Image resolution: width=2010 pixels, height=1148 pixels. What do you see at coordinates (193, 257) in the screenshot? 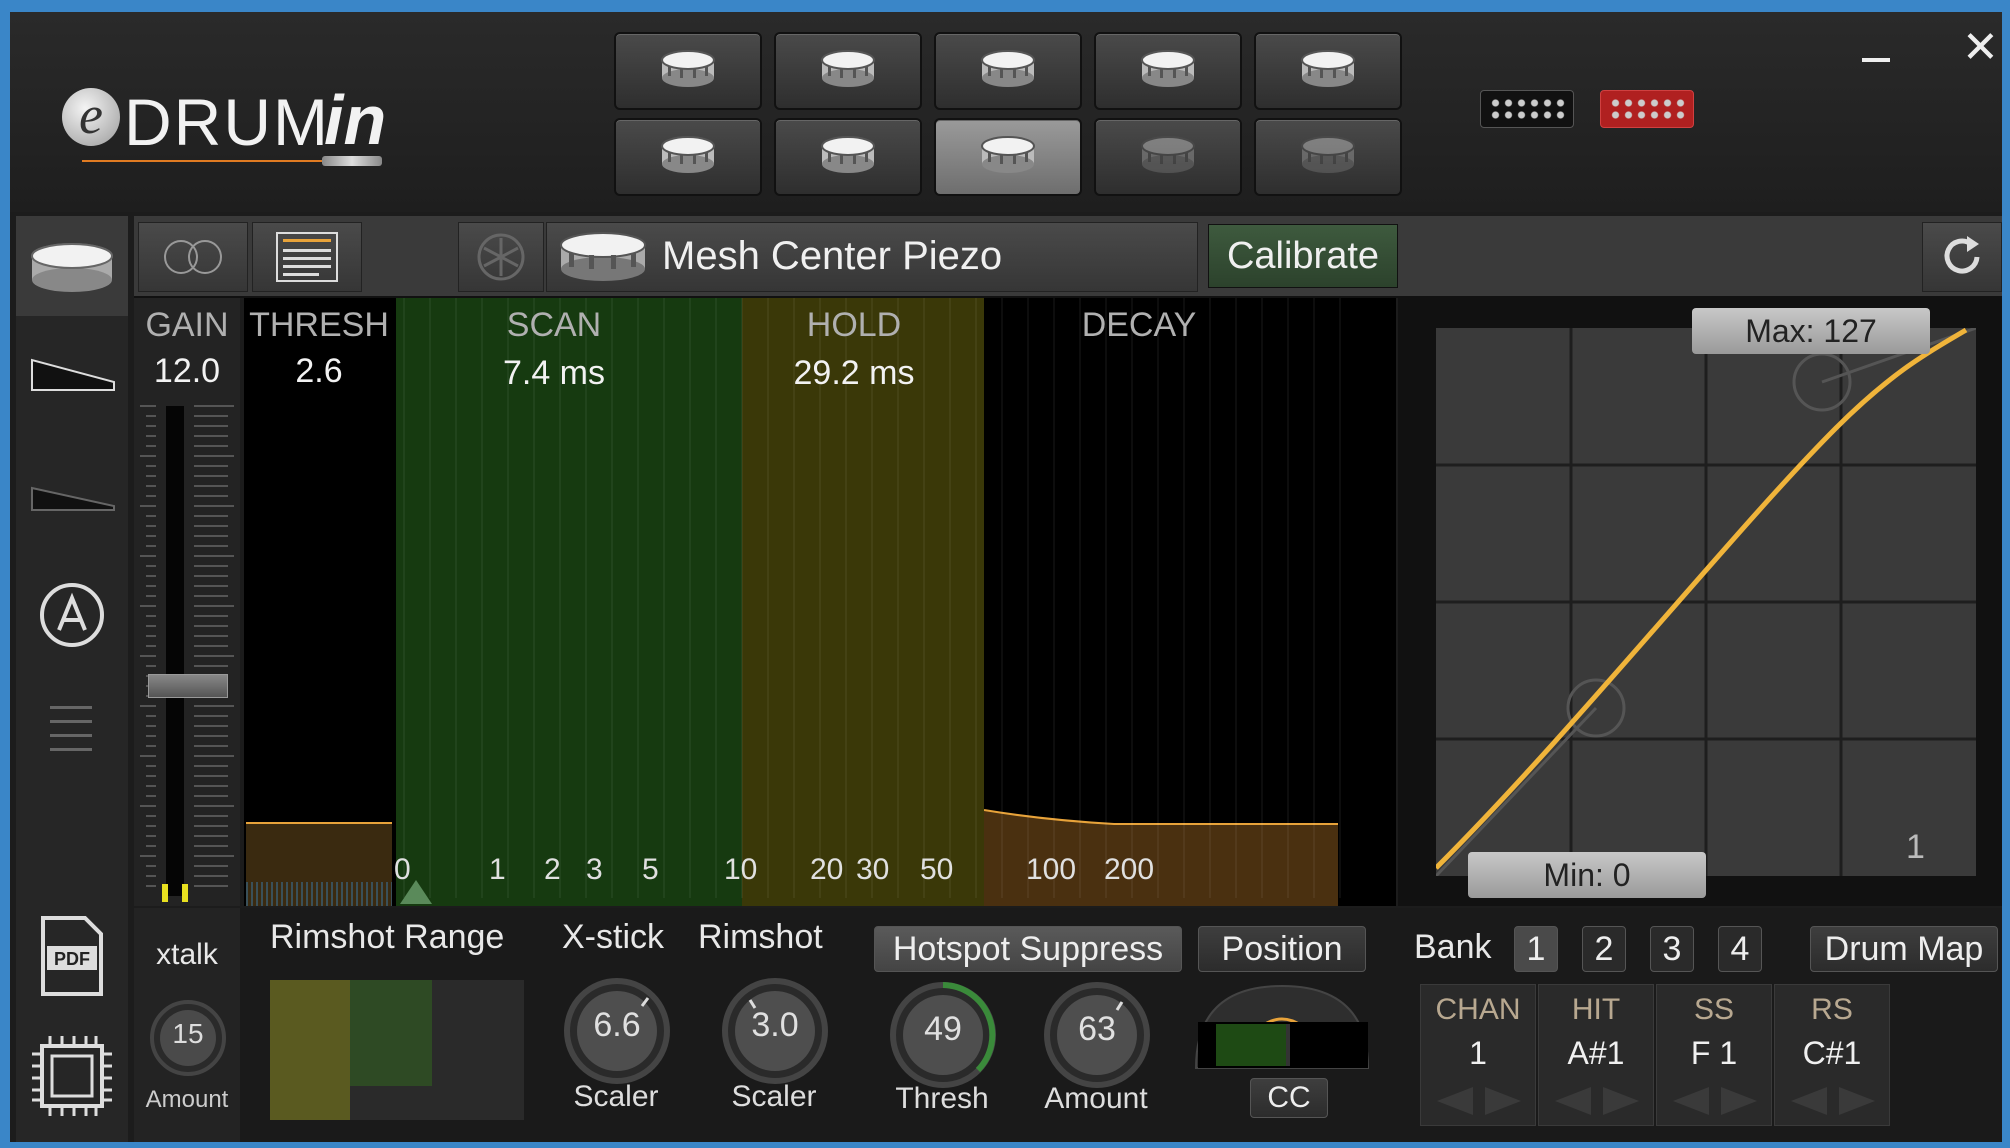
I see `dual-zone-button` at bounding box center [193, 257].